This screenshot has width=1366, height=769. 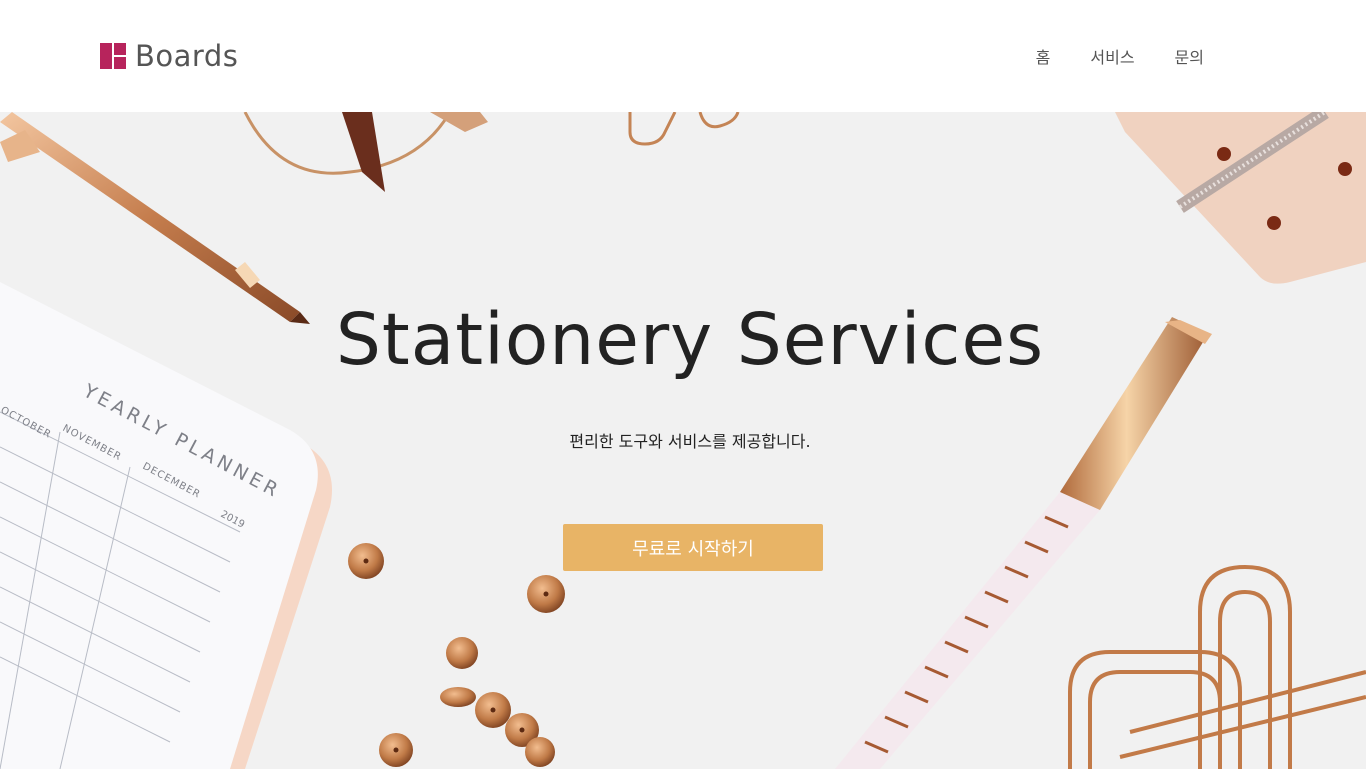 What do you see at coordinates (187, 56) in the screenshot?
I see `brand-name: Boards` at bounding box center [187, 56].